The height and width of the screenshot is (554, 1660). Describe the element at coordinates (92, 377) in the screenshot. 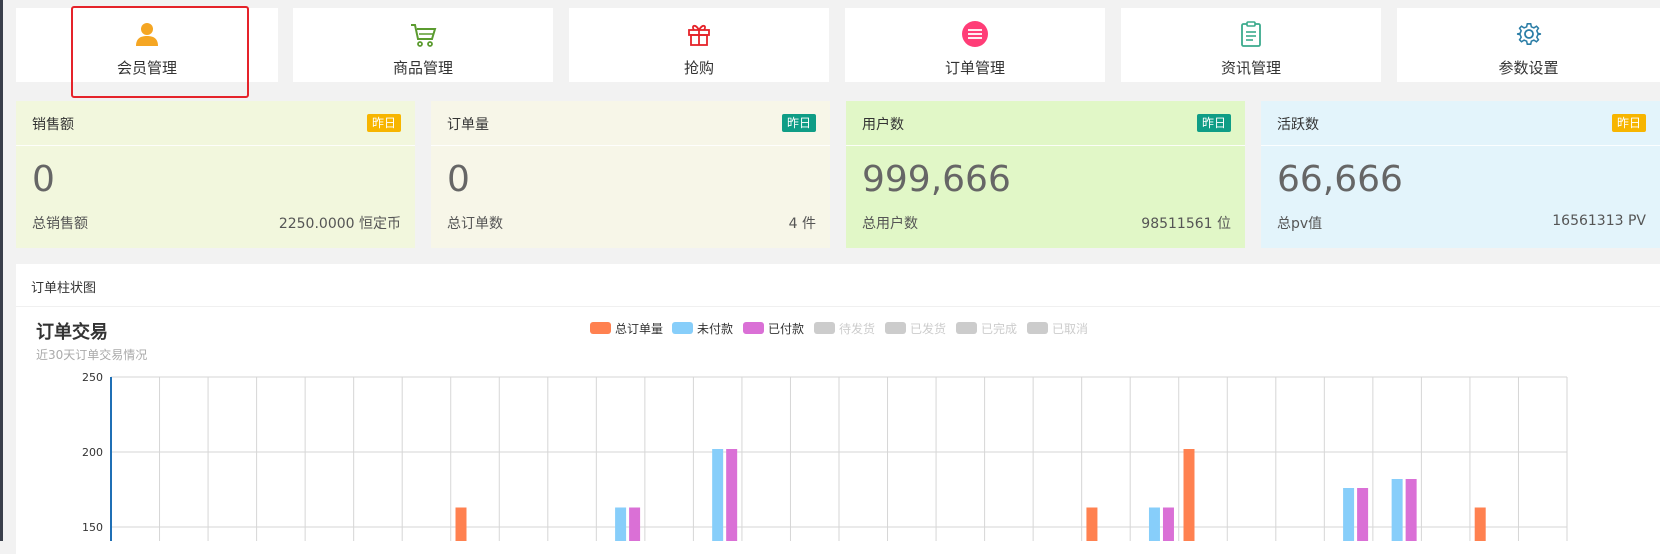

I see `y-tick-label: 250` at that location.